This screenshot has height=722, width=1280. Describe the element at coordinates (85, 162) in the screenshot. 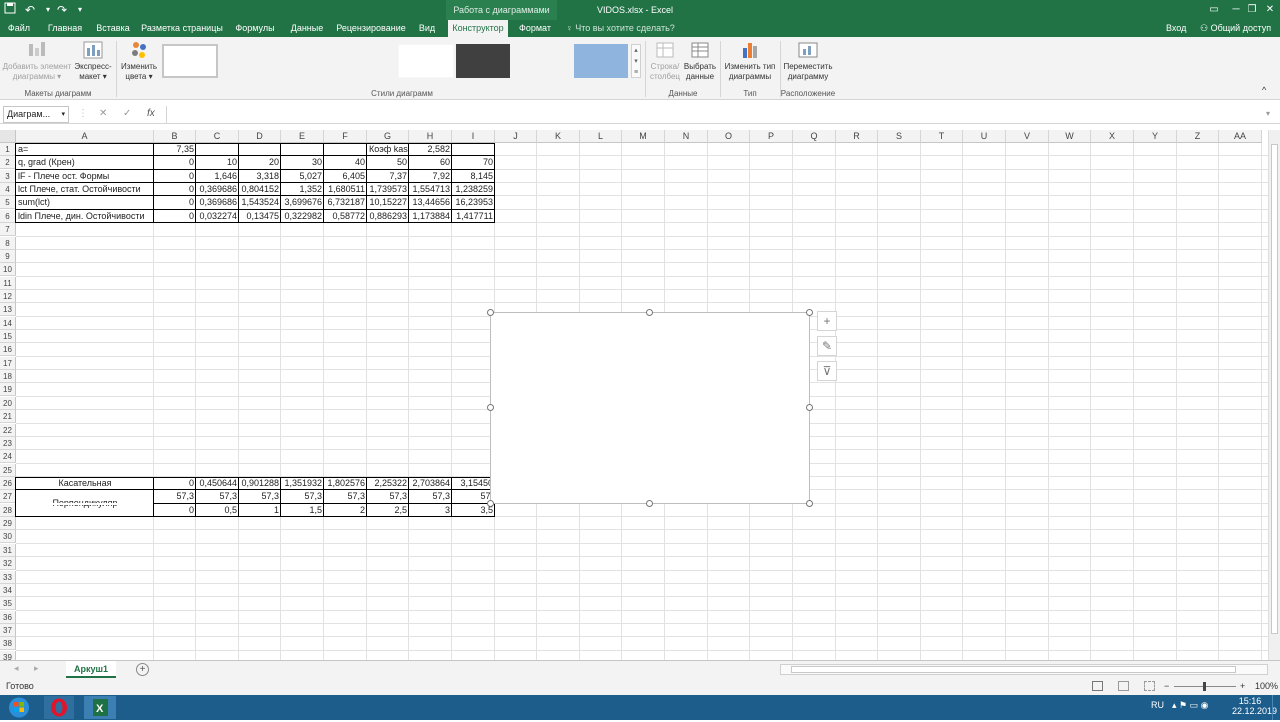

I see `cell: q, grad (Крен)` at that location.